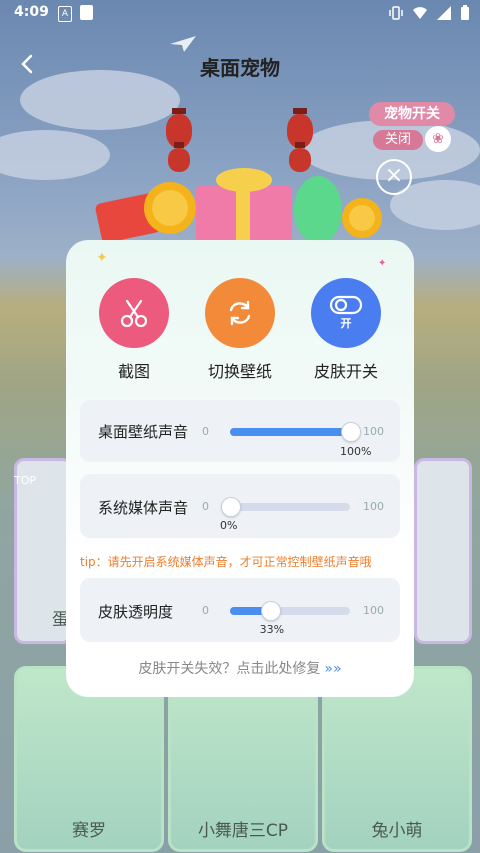  I want to click on pet-toggle-state: 关闭, so click(398, 140).